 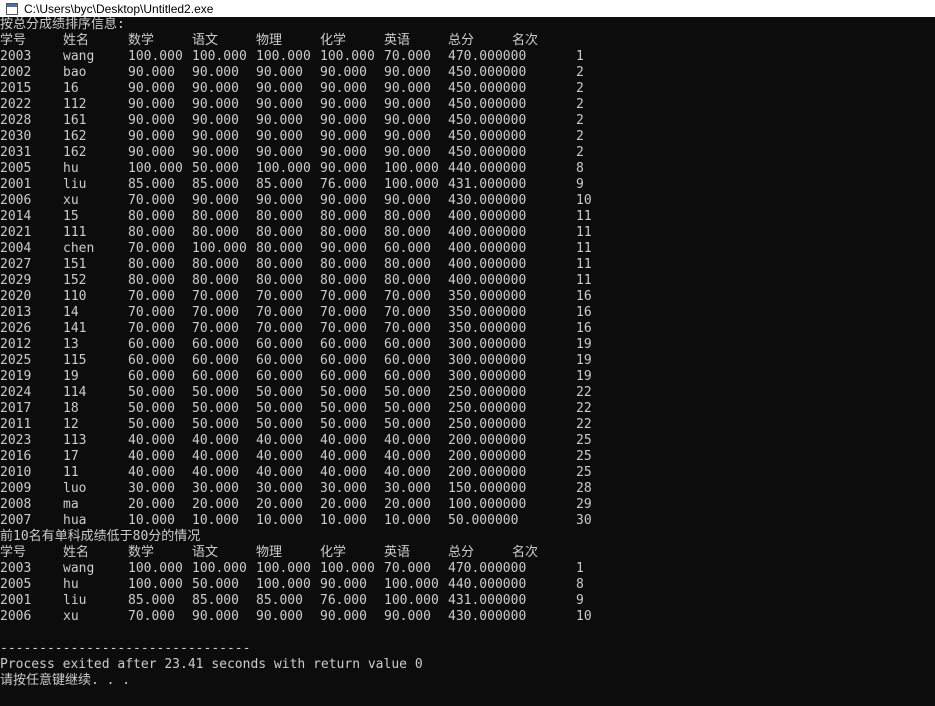 I want to click on column-header: 姓名, so click(x=76, y=552).